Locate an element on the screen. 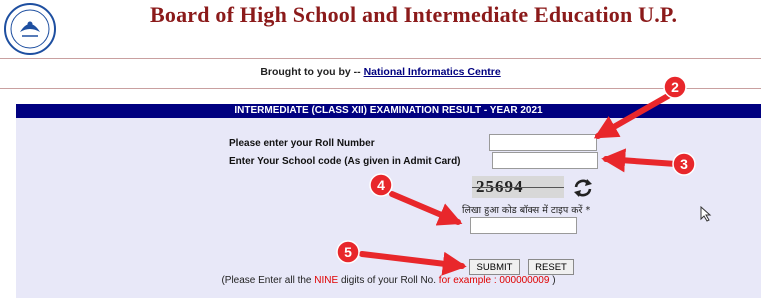 The width and height of the screenshot is (761, 298). arrow-5-icon is located at coordinates (413, 263).